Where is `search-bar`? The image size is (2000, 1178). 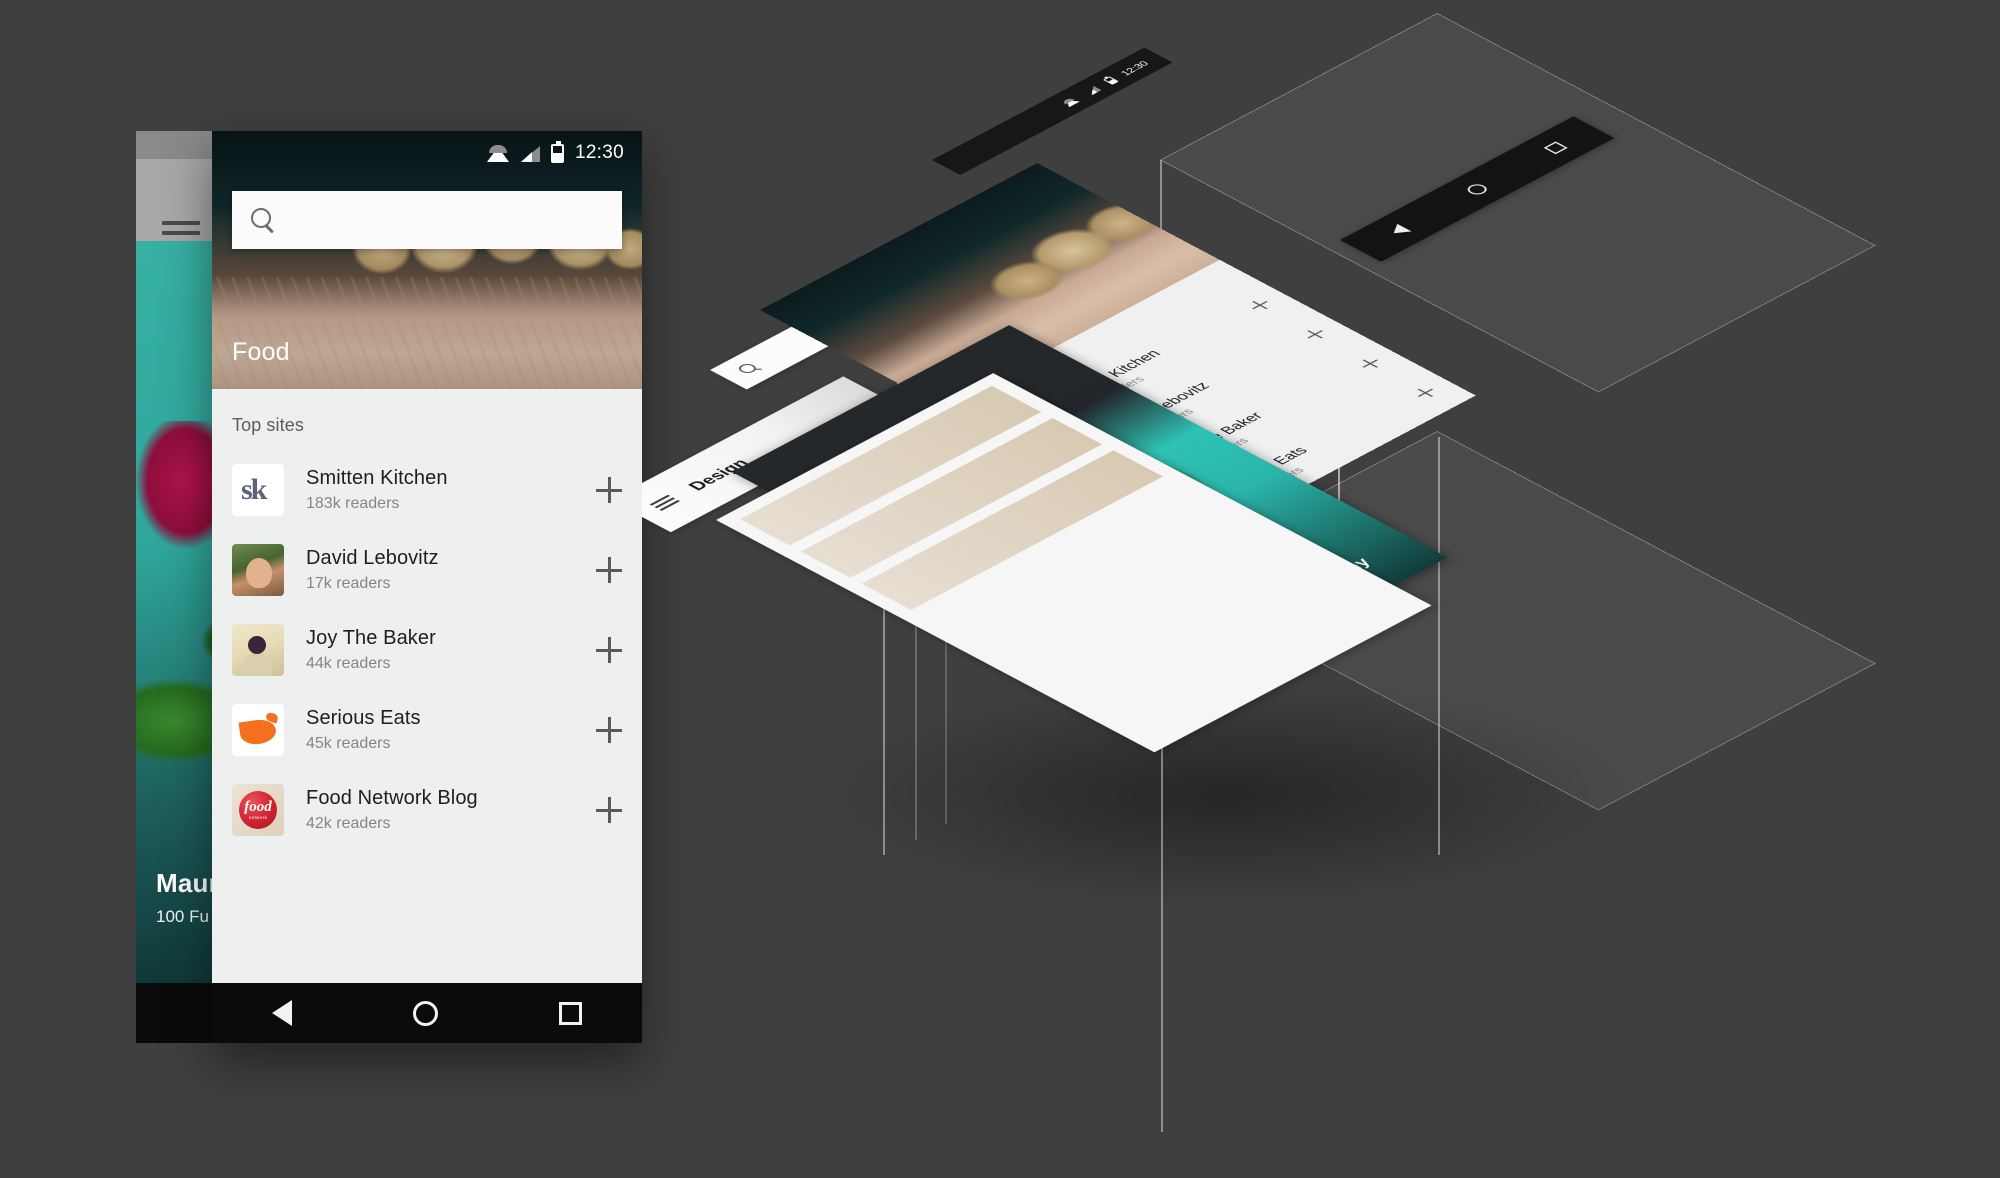 search-bar is located at coordinates (427, 220).